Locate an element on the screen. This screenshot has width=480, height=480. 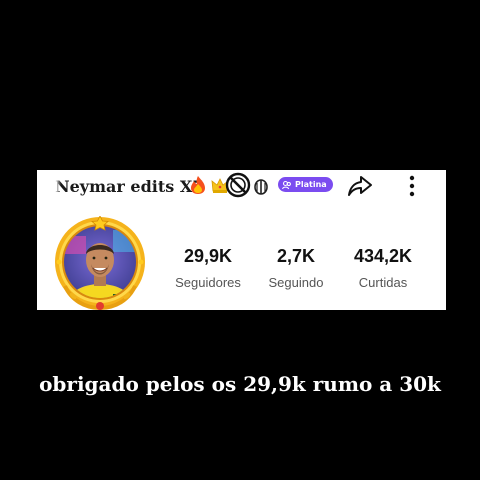
following-count: 2,7K is located at coordinates (296, 256).